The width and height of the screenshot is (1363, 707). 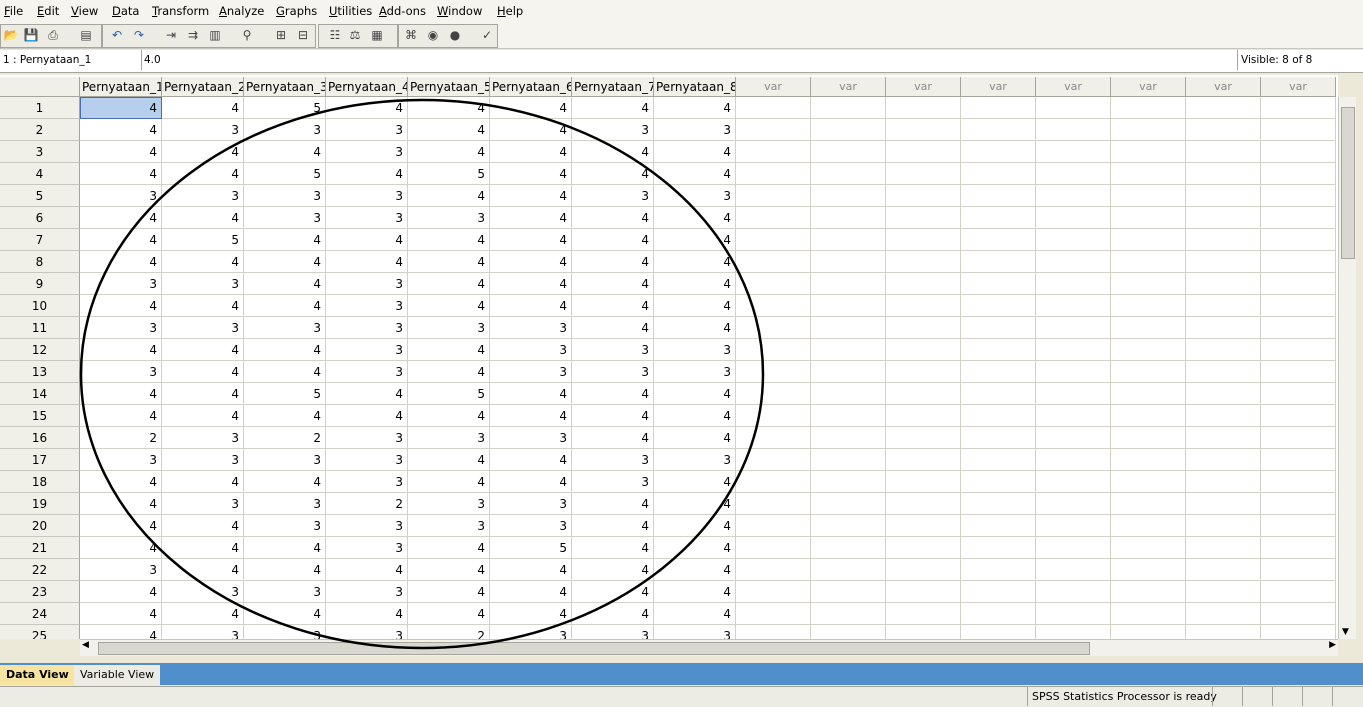 I want to click on row-header: 4, so click(x=40, y=174).